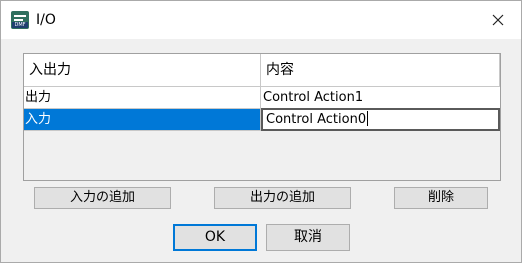  I want to click on cell-content-editor: Control Action0, so click(380, 119).